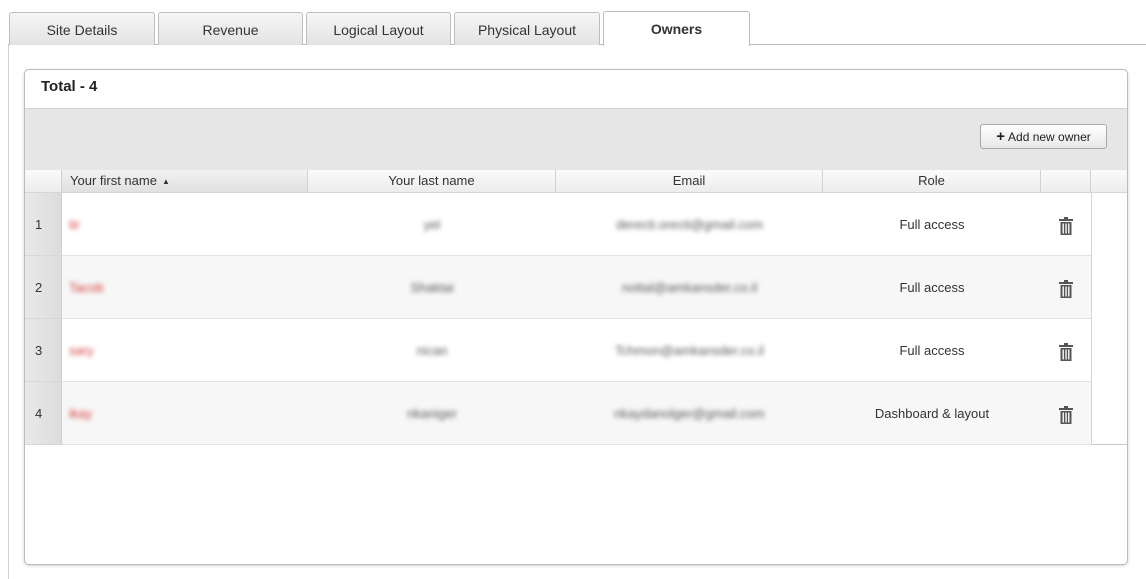  What do you see at coordinates (81, 350) in the screenshot?
I see `first-name-value: sary` at bounding box center [81, 350].